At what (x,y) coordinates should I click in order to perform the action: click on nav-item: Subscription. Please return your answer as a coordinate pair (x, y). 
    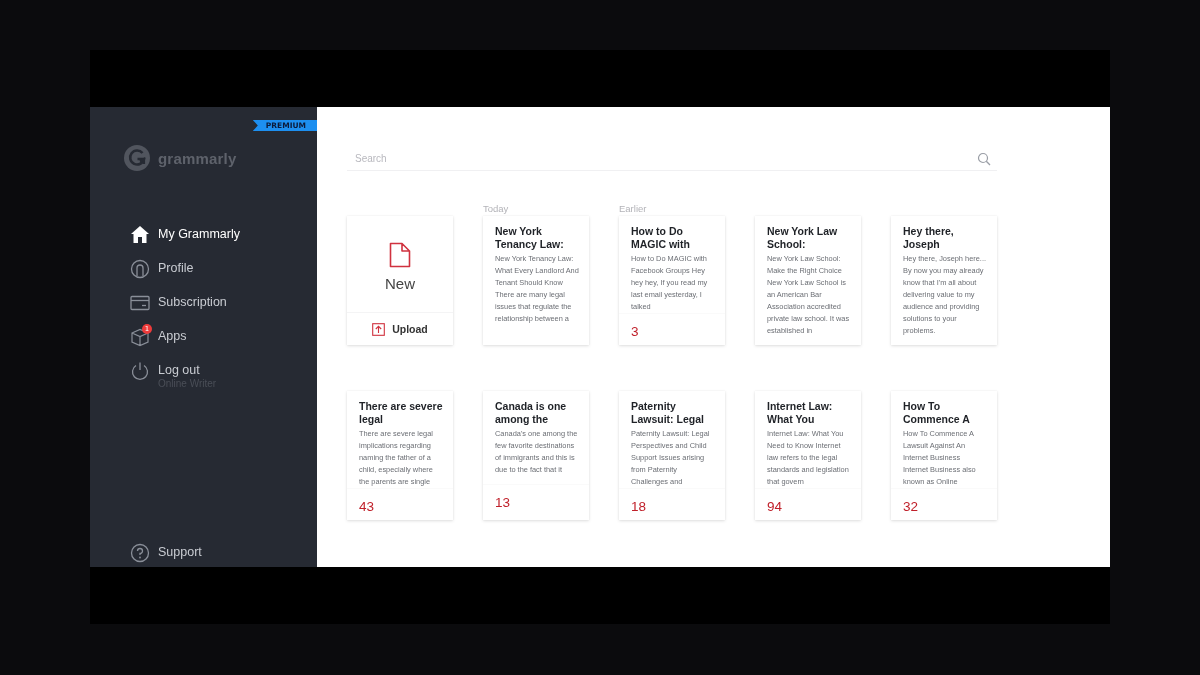
    Looking at the image, I should click on (178, 310).